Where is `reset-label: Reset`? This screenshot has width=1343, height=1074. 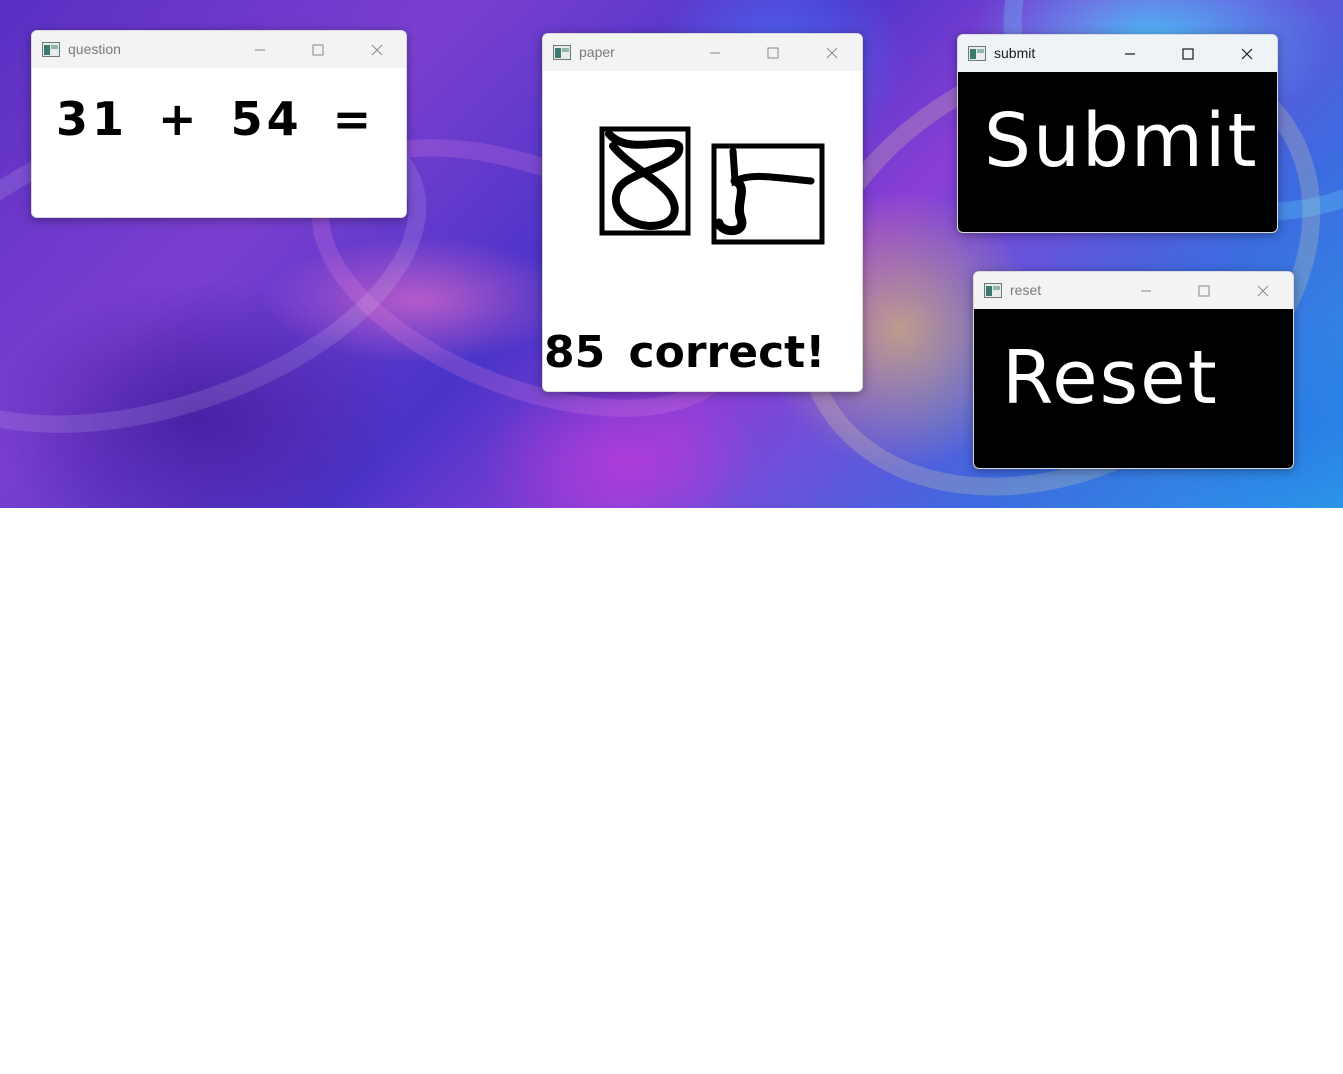 reset-label: Reset is located at coordinates (1110, 378).